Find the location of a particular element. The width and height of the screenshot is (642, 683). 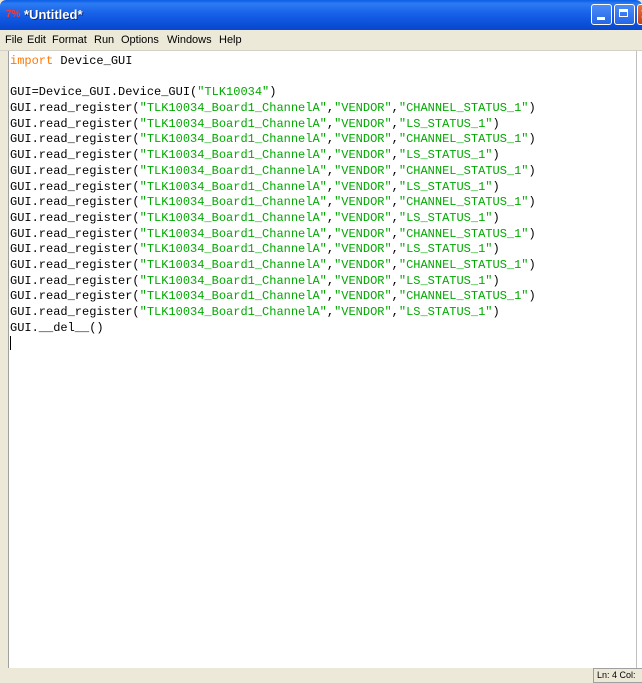

code-token: Device_GUI is located at coordinates (93, 61).